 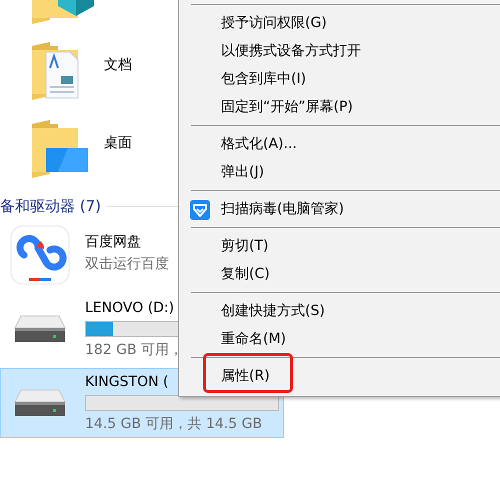 What do you see at coordinates (129, 308) in the screenshot?
I see `drive-name: LENOVO (D:)` at bounding box center [129, 308].